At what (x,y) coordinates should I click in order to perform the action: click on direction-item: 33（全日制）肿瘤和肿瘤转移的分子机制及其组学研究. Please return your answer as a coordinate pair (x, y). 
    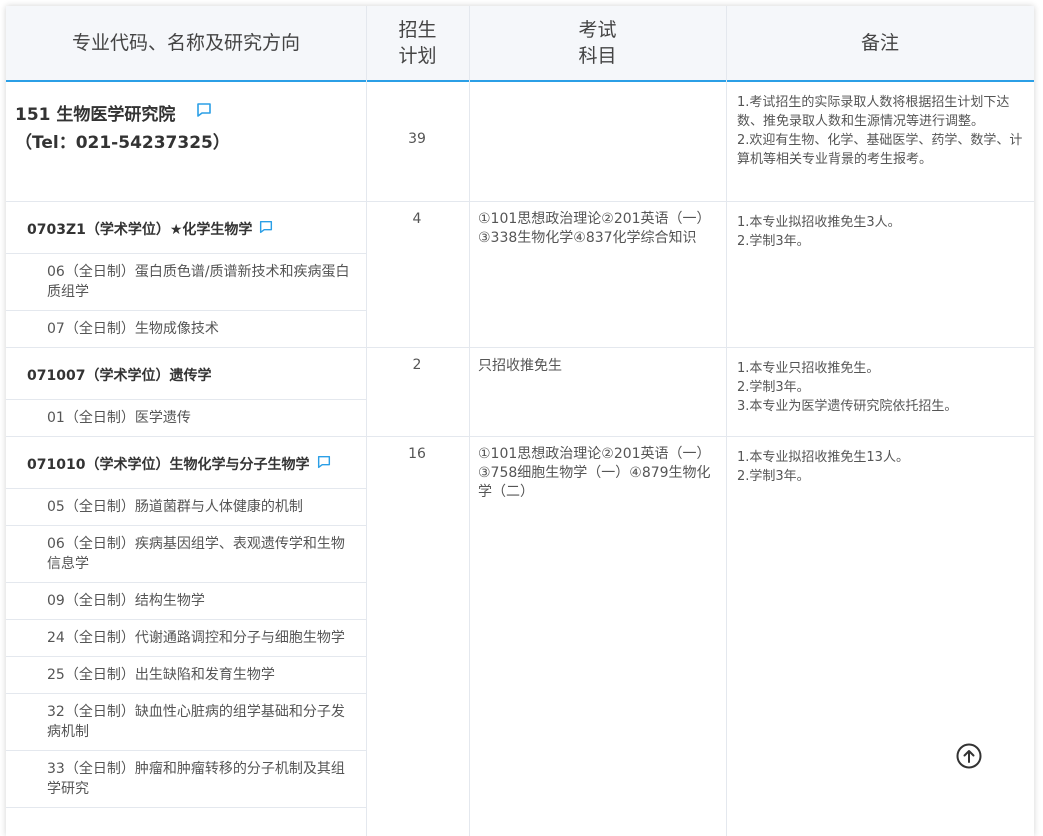
    Looking at the image, I should click on (202, 779).